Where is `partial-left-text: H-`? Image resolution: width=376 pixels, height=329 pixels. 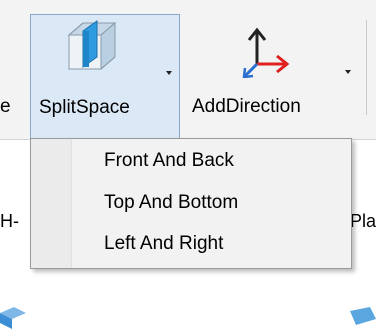
partial-left-text: H- is located at coordinates (9, 221).